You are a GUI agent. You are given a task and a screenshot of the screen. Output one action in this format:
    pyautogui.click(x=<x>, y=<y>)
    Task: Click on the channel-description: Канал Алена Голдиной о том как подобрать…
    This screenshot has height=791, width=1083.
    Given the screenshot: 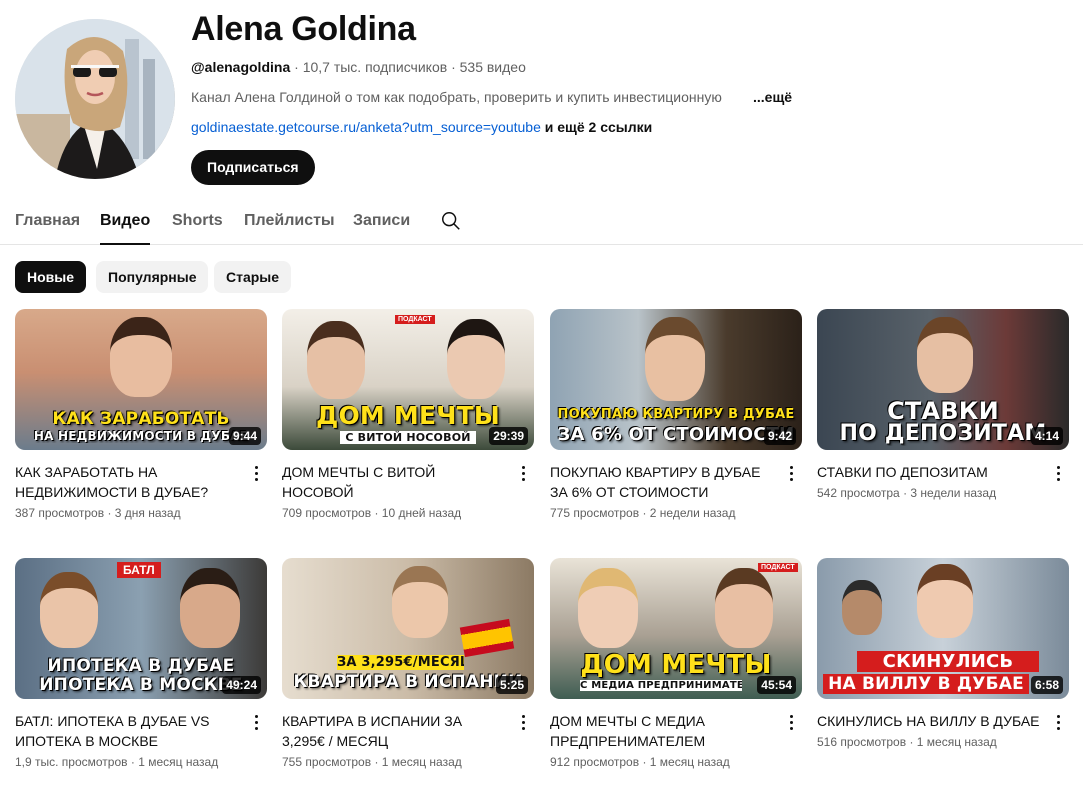 What is the action you would take?
    pyautogui.click(x=456, y=97)
    